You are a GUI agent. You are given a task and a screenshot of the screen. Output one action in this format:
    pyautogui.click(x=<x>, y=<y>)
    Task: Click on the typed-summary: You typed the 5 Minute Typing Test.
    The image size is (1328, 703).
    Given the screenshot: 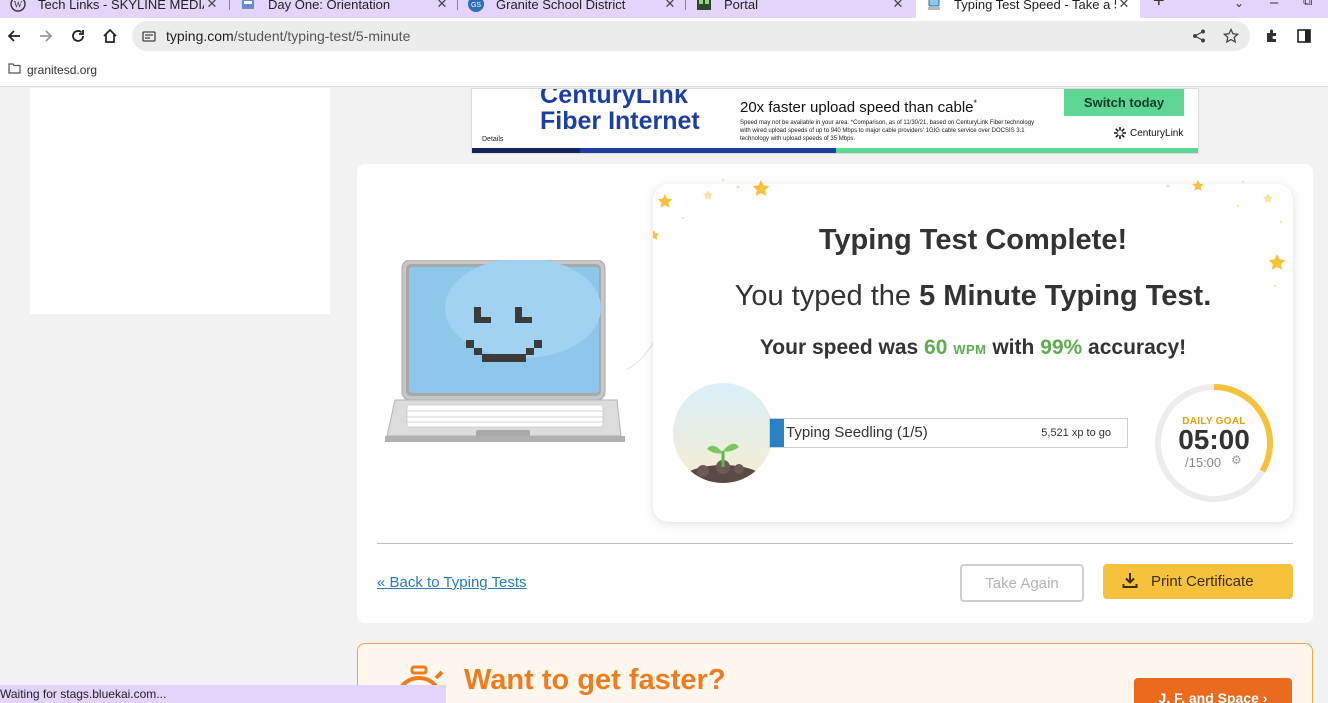 What is the action you would take?
    pyautogui.click(x=973, y=296)
    